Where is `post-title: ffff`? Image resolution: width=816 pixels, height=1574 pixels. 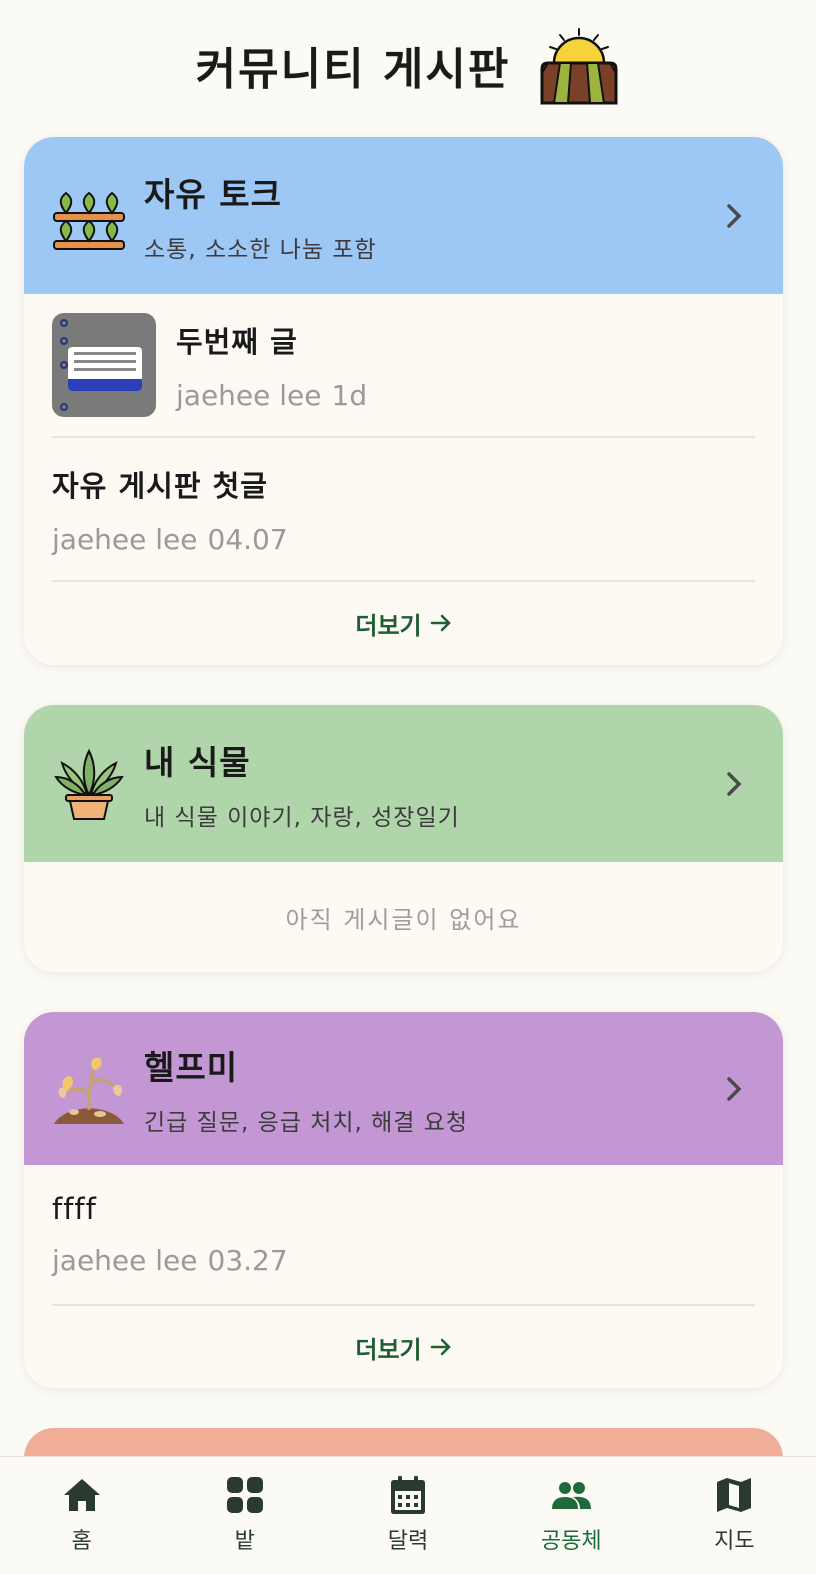 post-title: ffff is located at coordinates (74, 1209).